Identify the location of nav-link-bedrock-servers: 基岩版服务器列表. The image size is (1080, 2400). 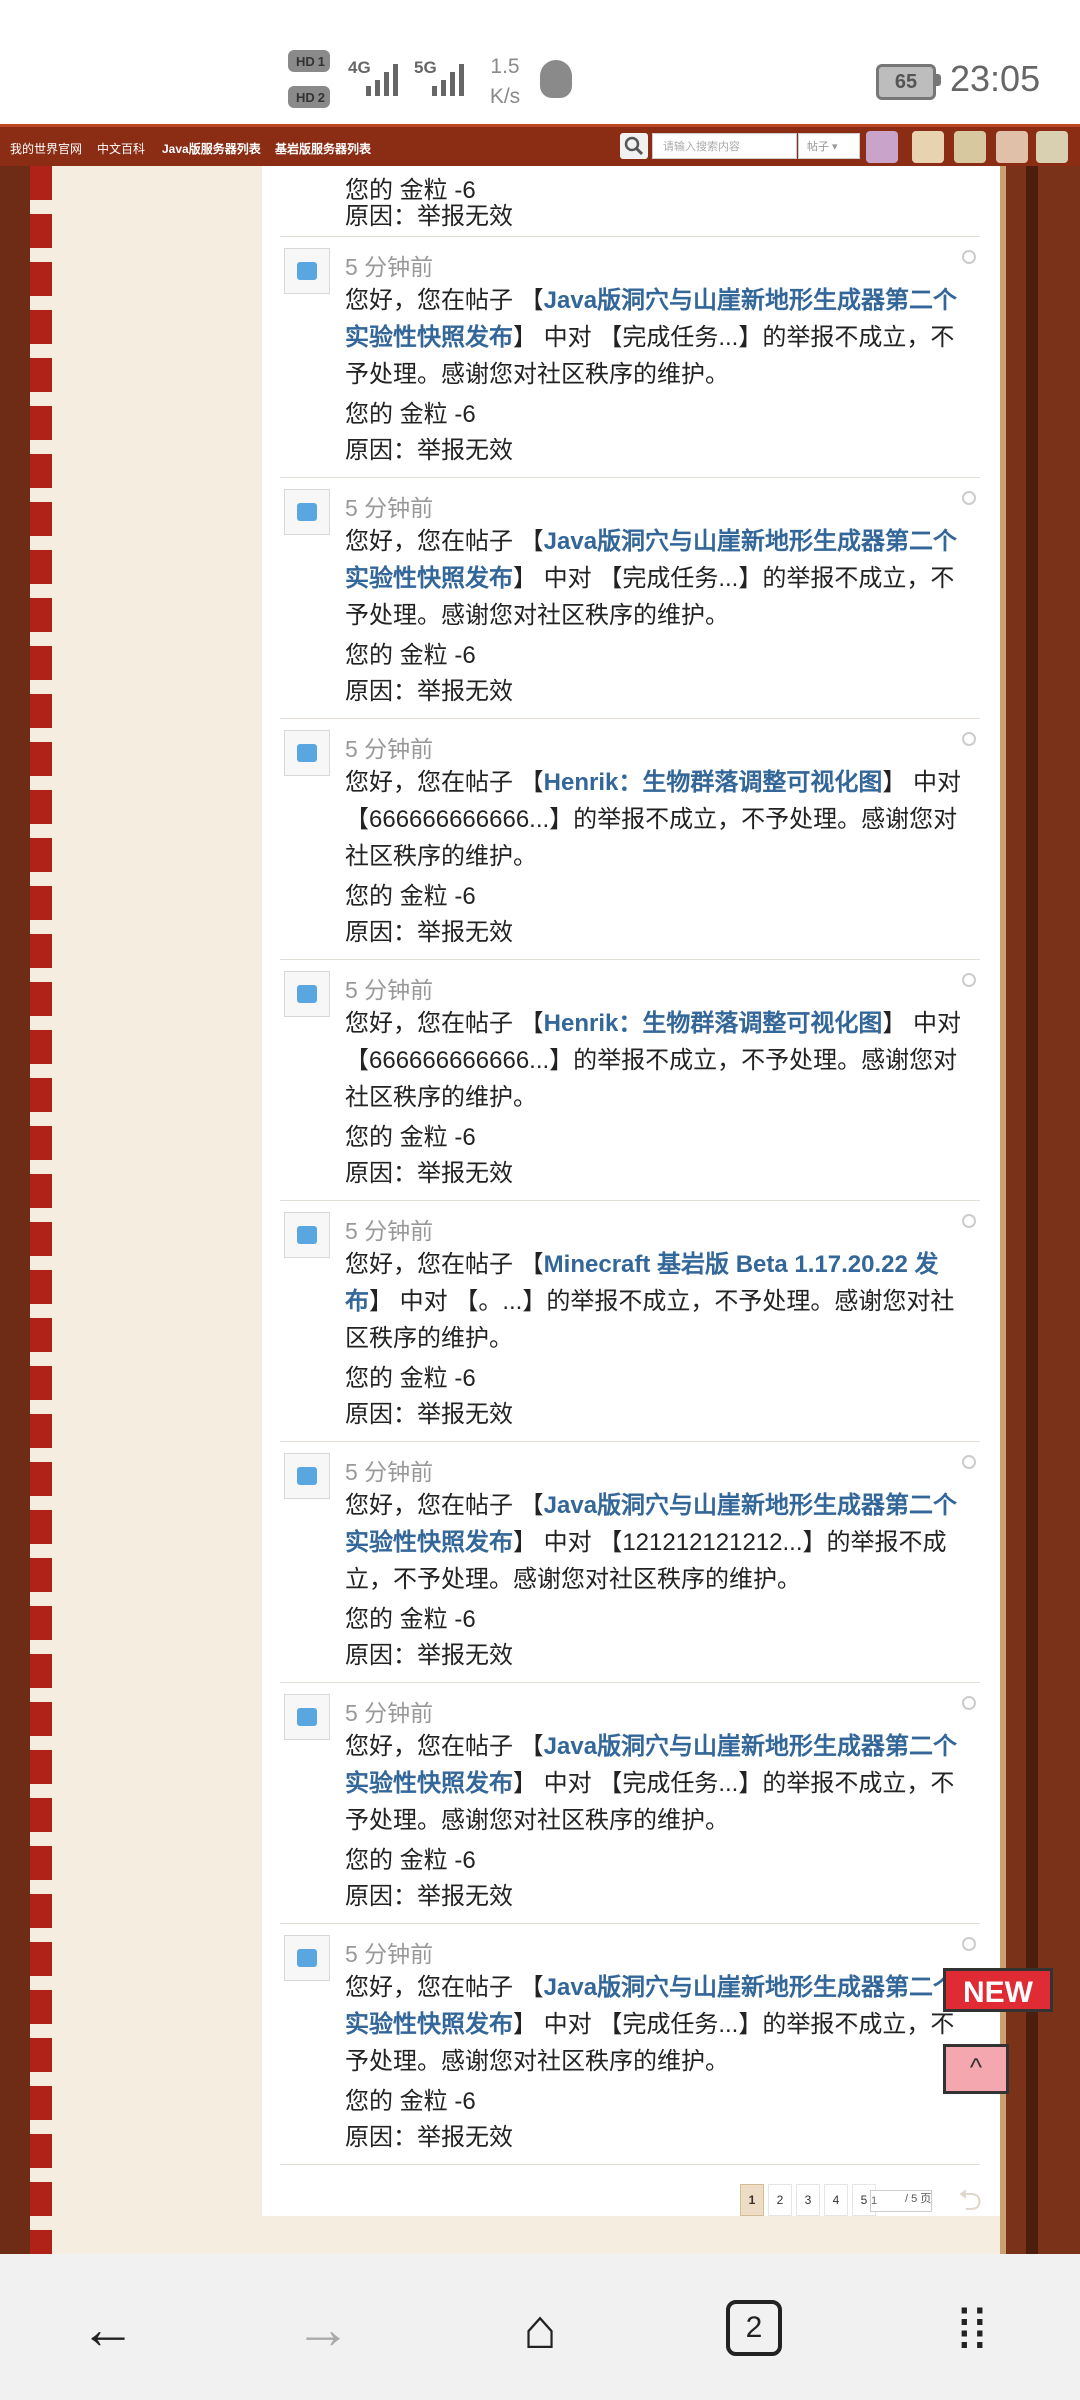
(323, 148).